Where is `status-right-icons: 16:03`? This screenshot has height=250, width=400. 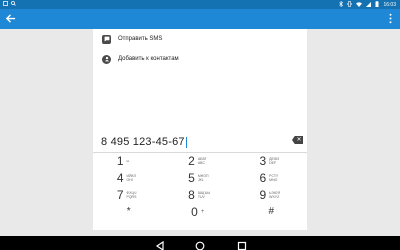
status-right-icons: 16:03 is located at coordinates (367, 4).